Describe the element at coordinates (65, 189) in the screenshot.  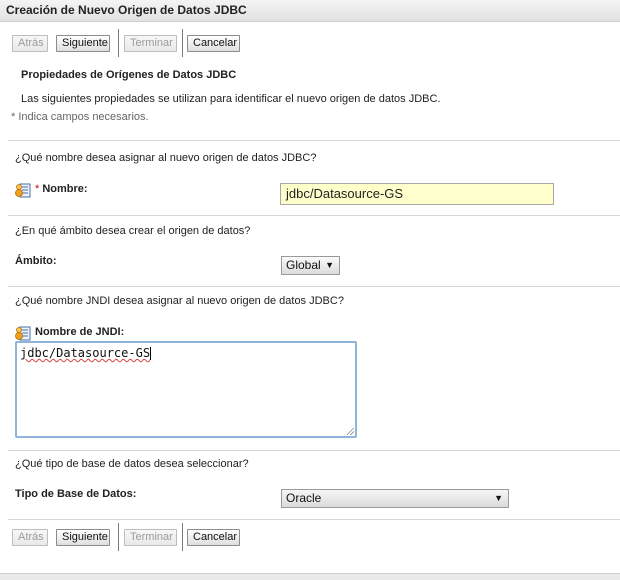
I see `name-label: Nombre:` at that location.